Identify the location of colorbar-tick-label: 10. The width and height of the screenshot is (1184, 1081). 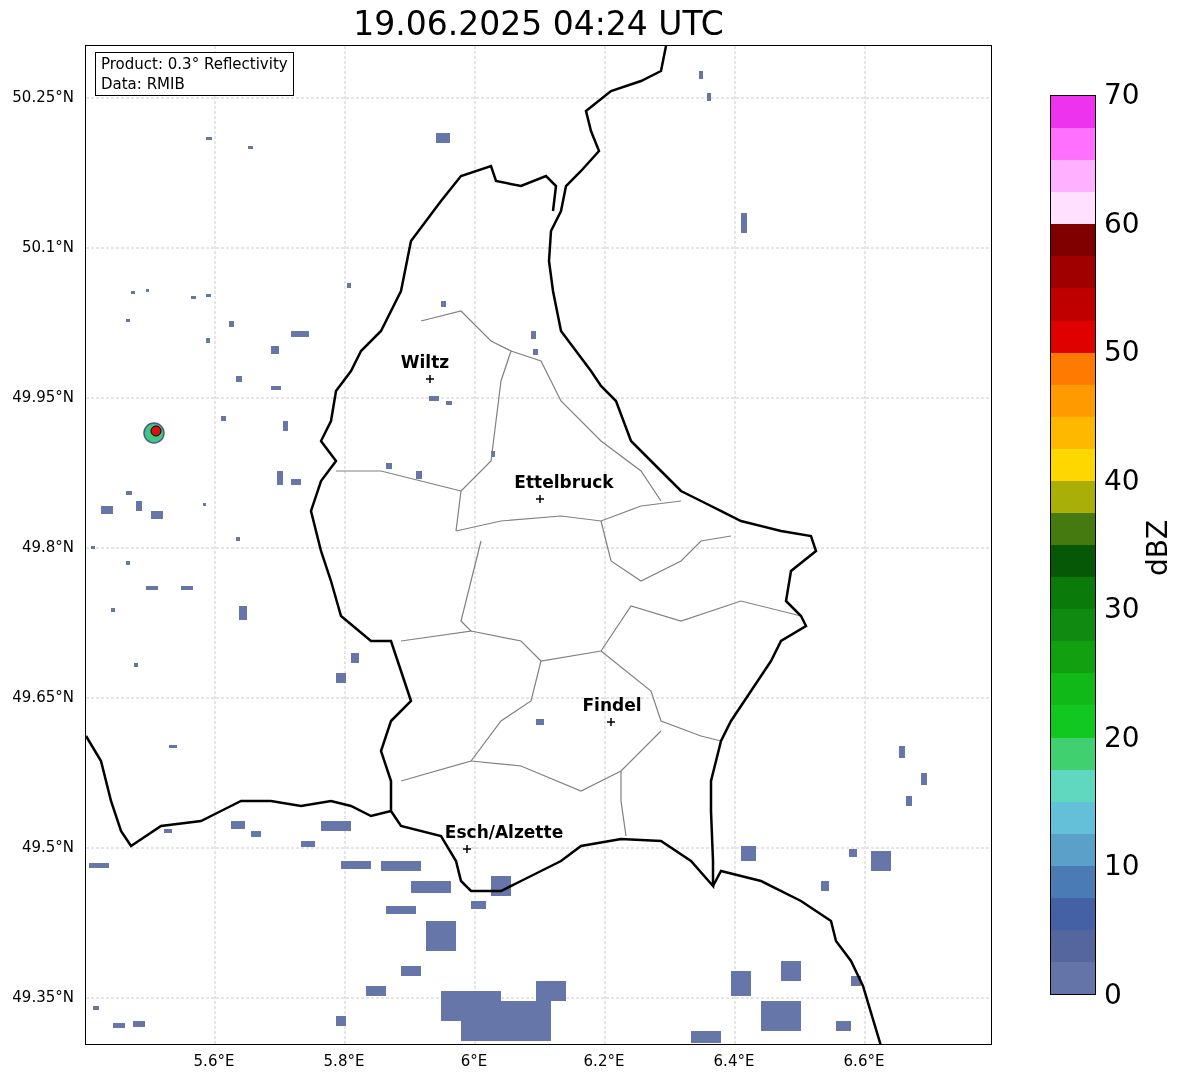
(1122, 866).